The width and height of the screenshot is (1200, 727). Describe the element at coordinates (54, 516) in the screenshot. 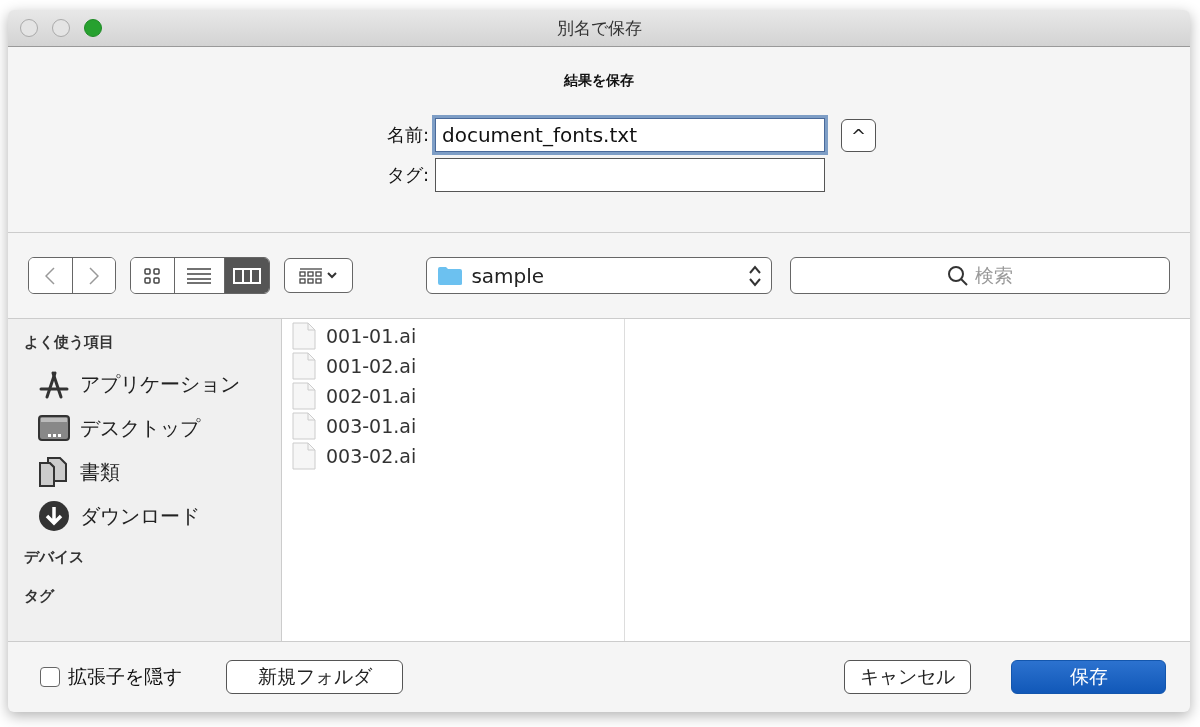

I see `download-icon` at that location.